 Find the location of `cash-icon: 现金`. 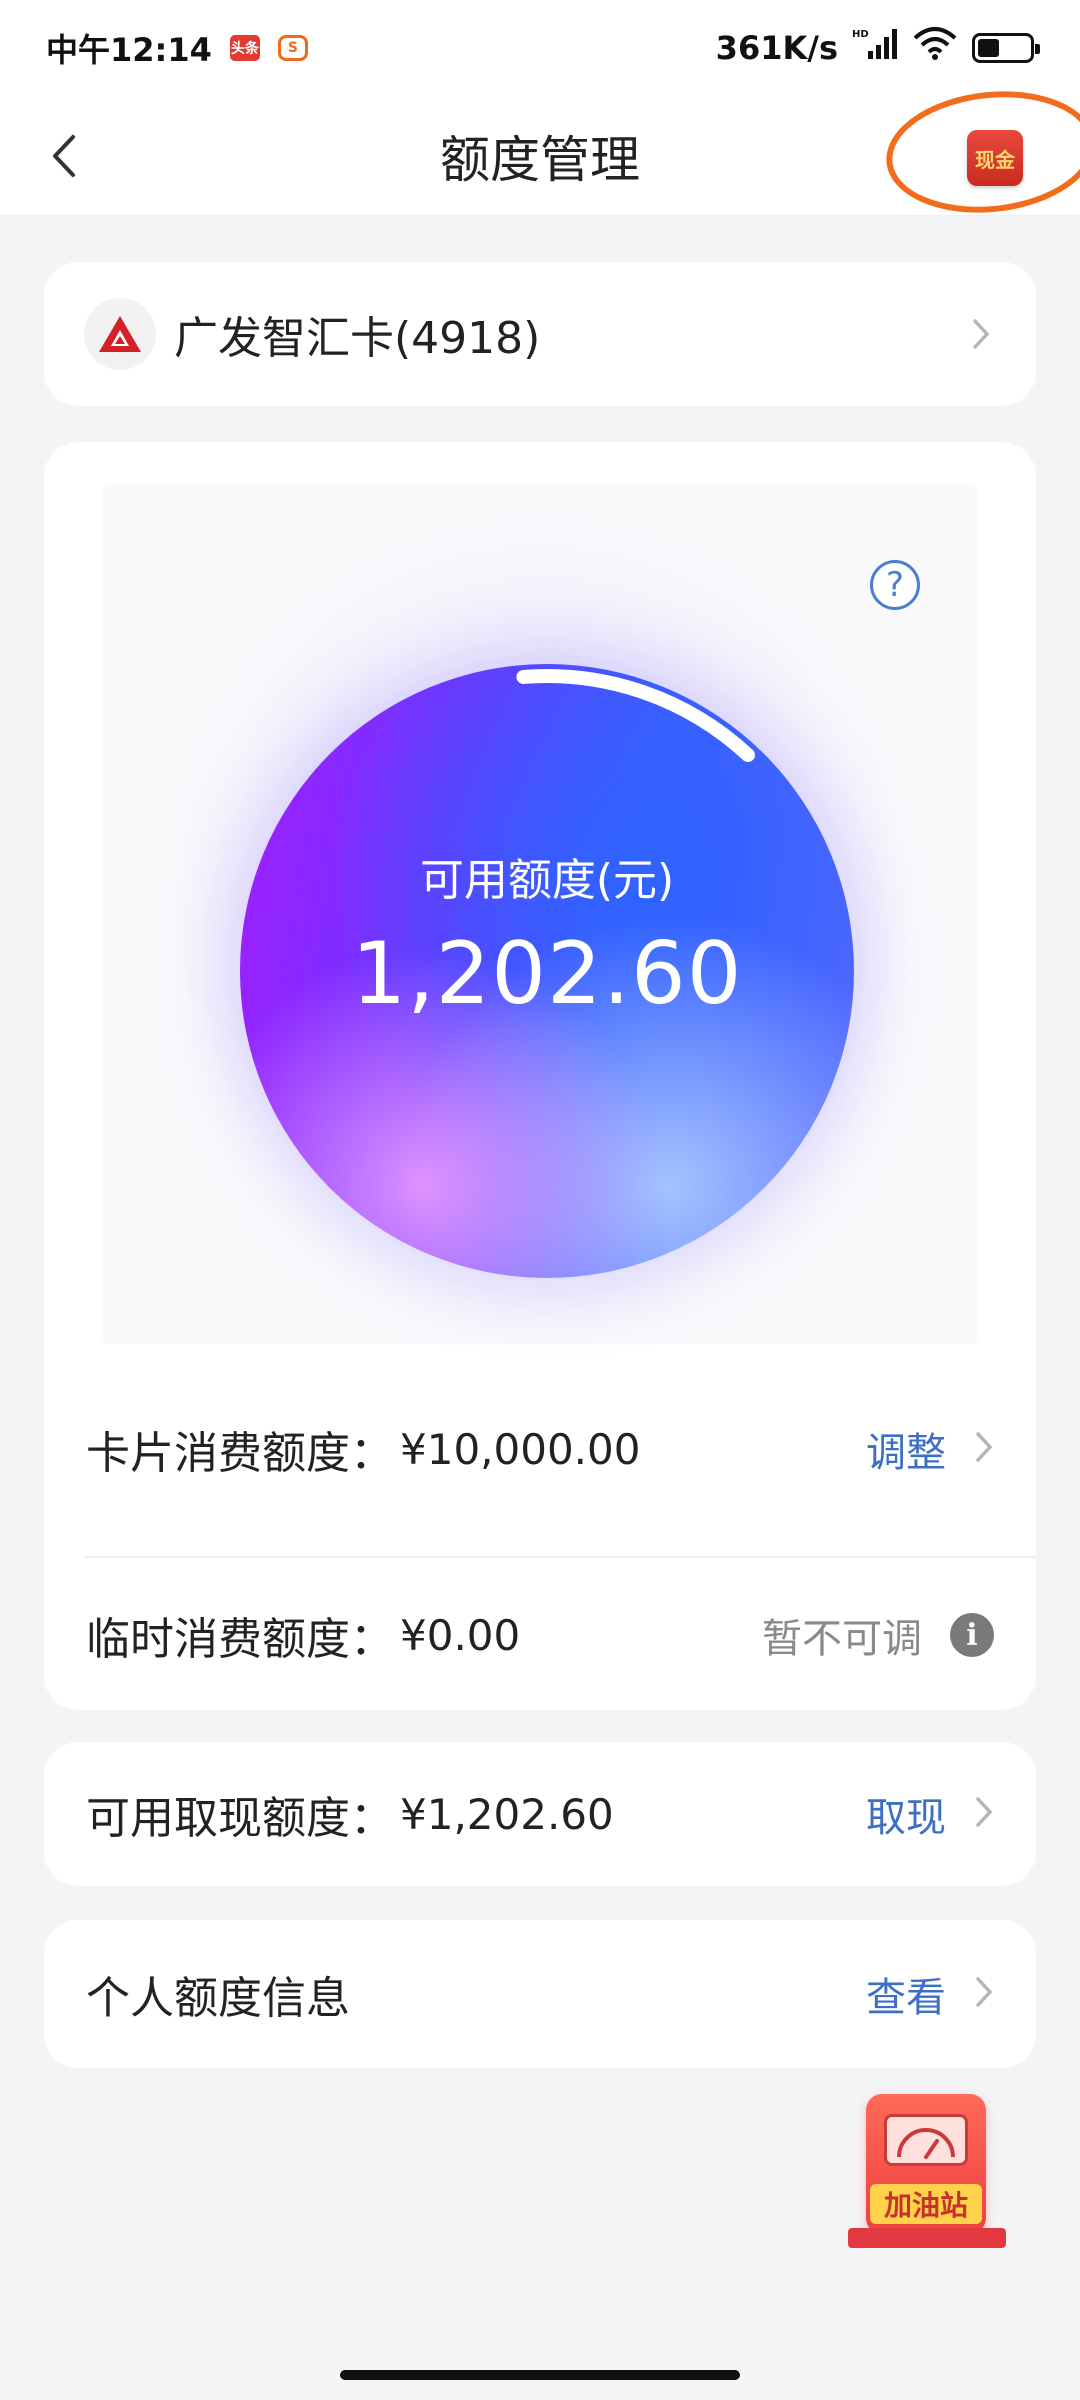

cash-icon: 现金 is located at coordinates (995, 158).